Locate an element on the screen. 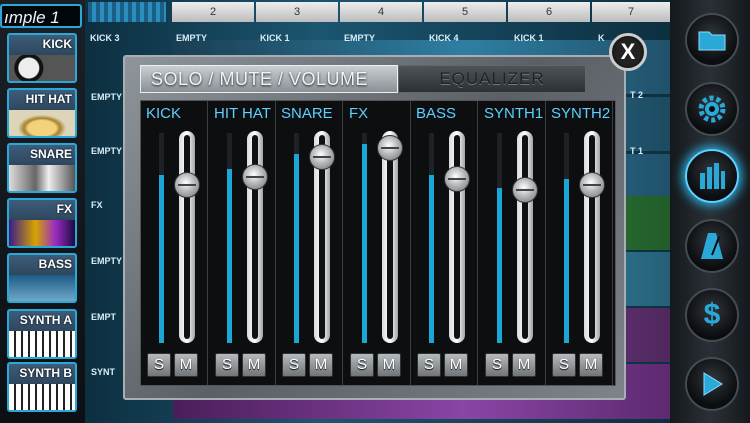 This screenshot has width=750, height=423. column-number: 2 is located at coordinates (213, 12).